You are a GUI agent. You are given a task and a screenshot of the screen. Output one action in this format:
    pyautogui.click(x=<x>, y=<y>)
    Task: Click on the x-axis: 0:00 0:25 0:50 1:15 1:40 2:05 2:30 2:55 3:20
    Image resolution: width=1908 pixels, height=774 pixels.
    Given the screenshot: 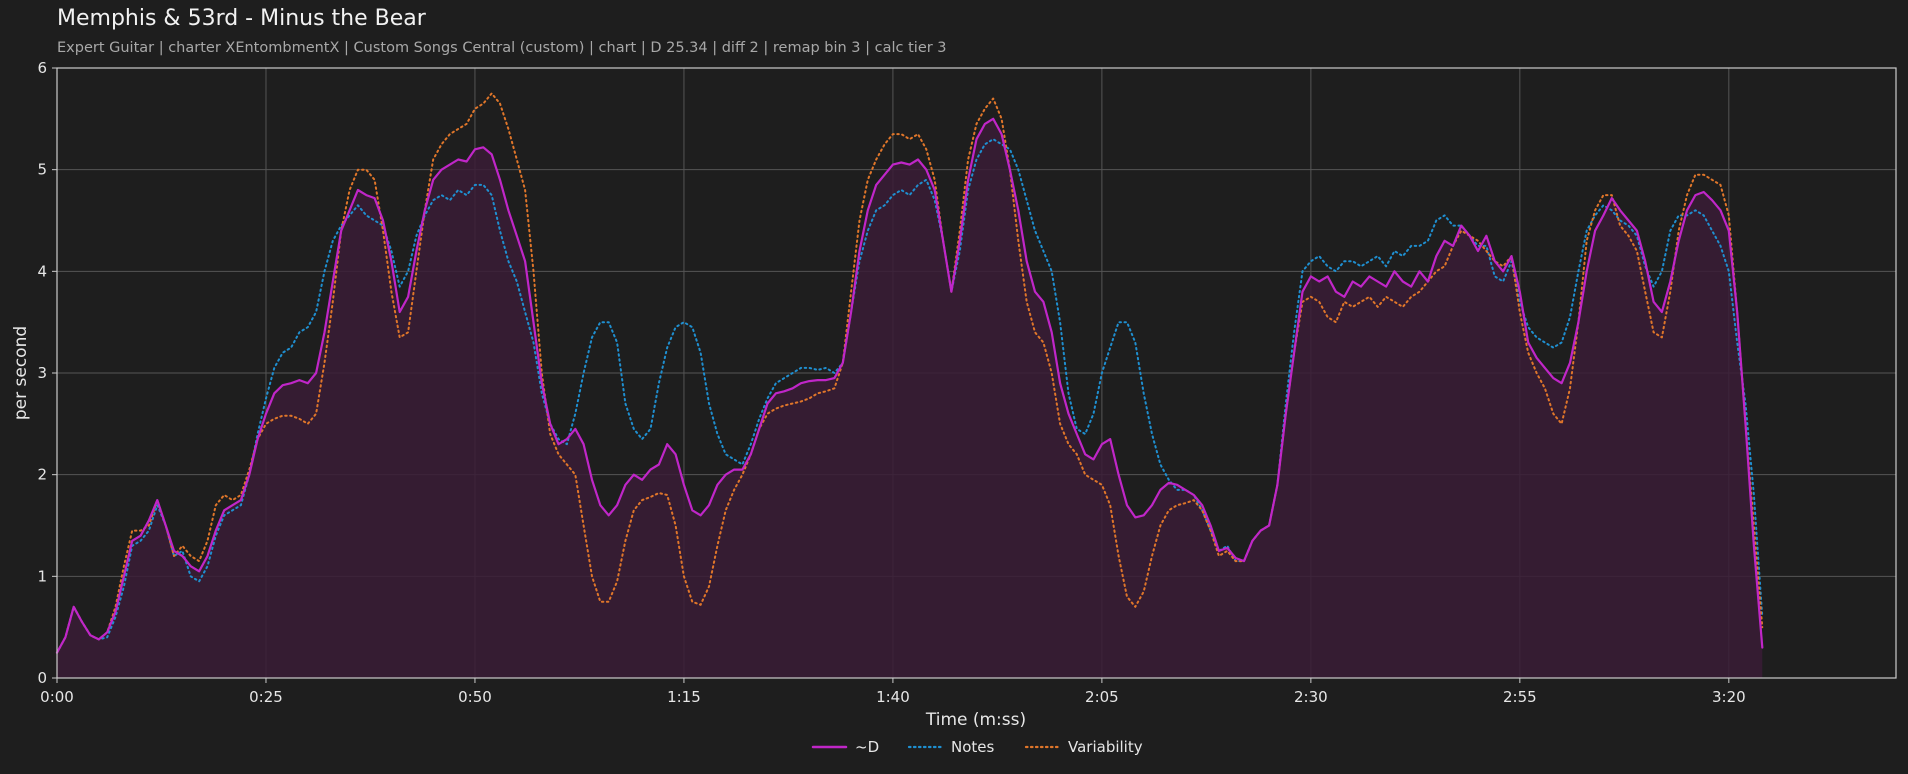 What is the action you would take?
    pyautogui.click(x=893, y=692)
    